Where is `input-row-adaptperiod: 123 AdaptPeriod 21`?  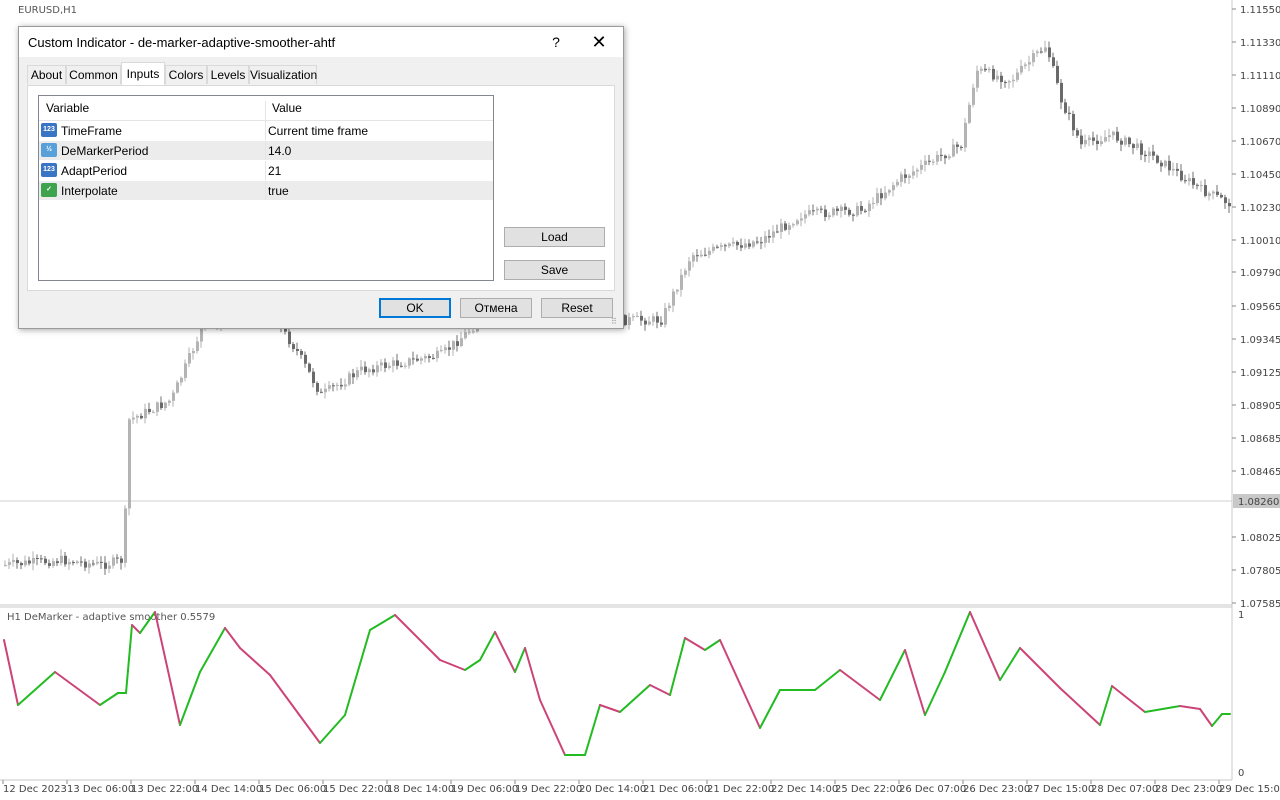 input-row-adaptperiod: 123 AdaptPeriod 21 is located at coordinates (266, 171).